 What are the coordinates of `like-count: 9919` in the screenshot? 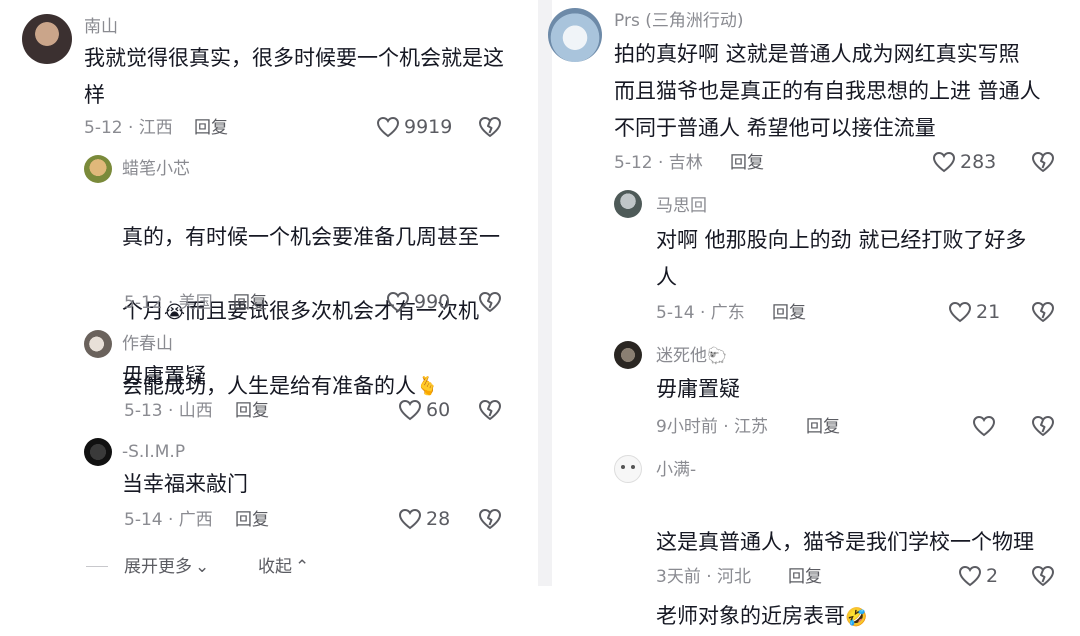 It's located at (428, 127).